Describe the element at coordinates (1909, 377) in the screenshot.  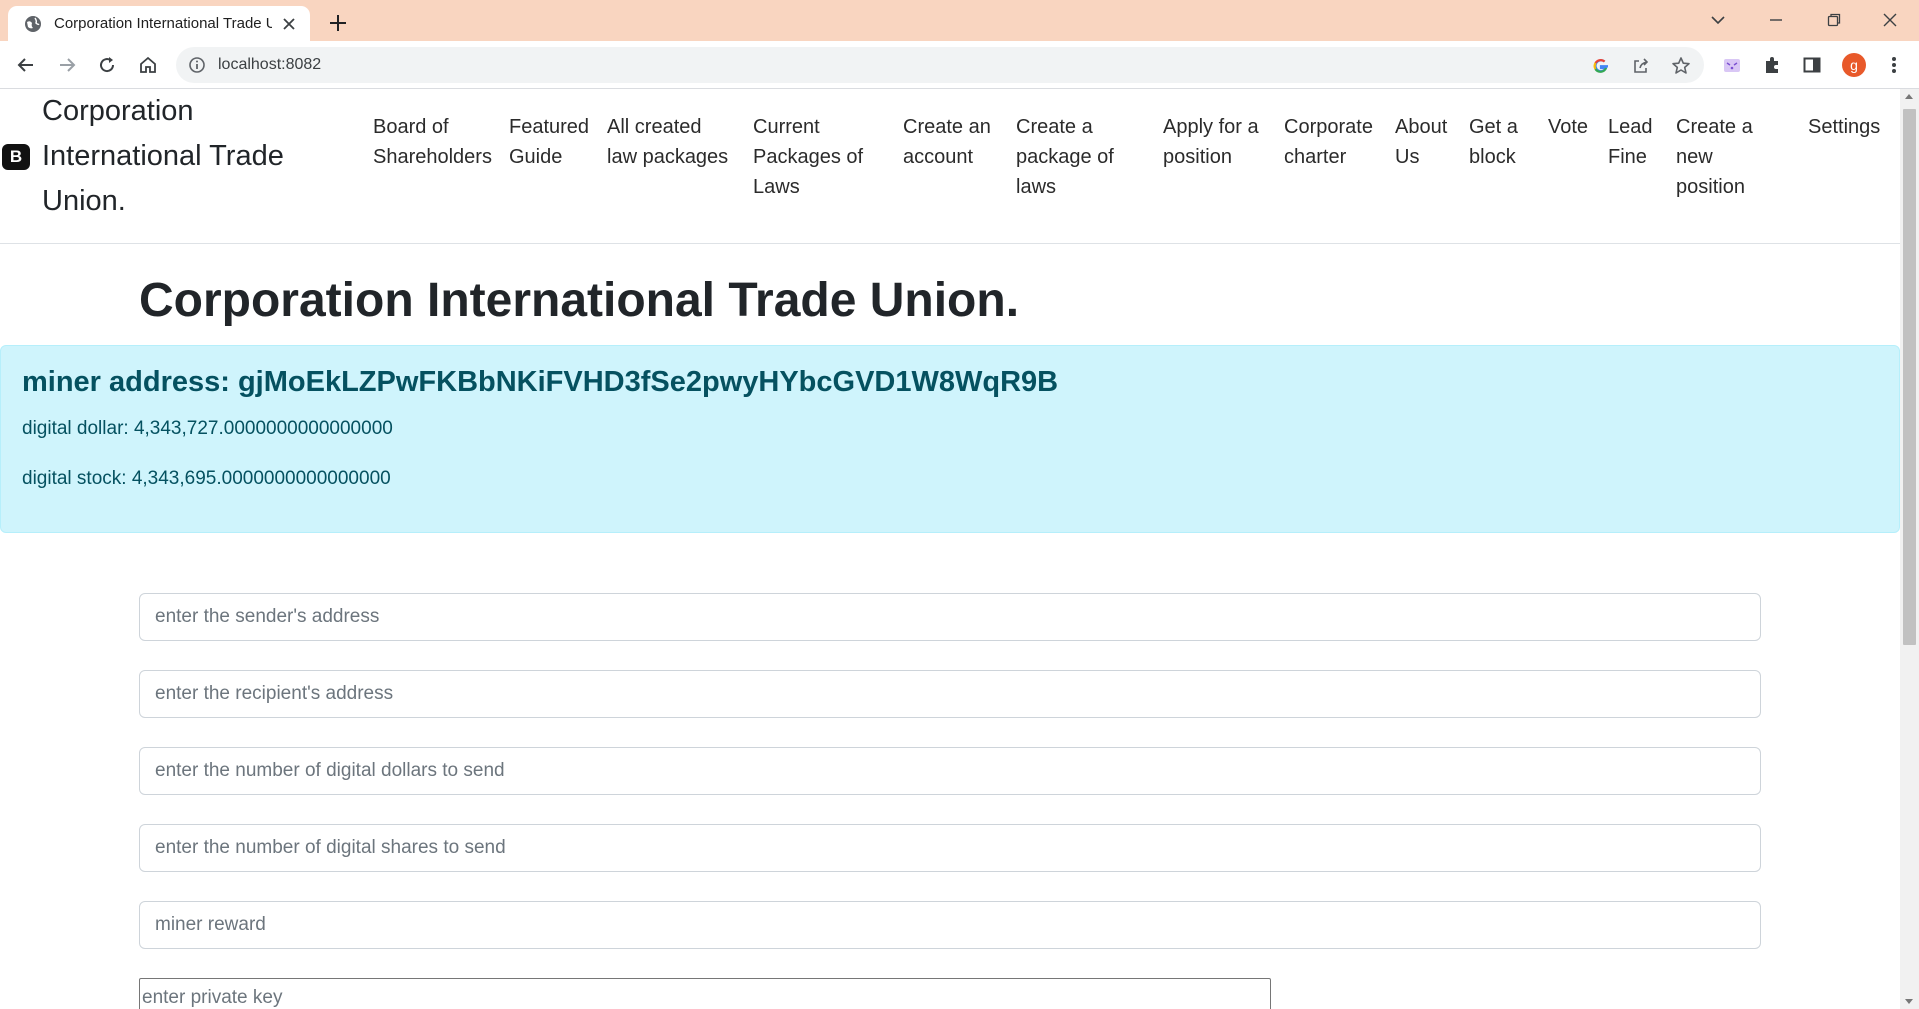
I see `scrollbar-thumb` at that location.